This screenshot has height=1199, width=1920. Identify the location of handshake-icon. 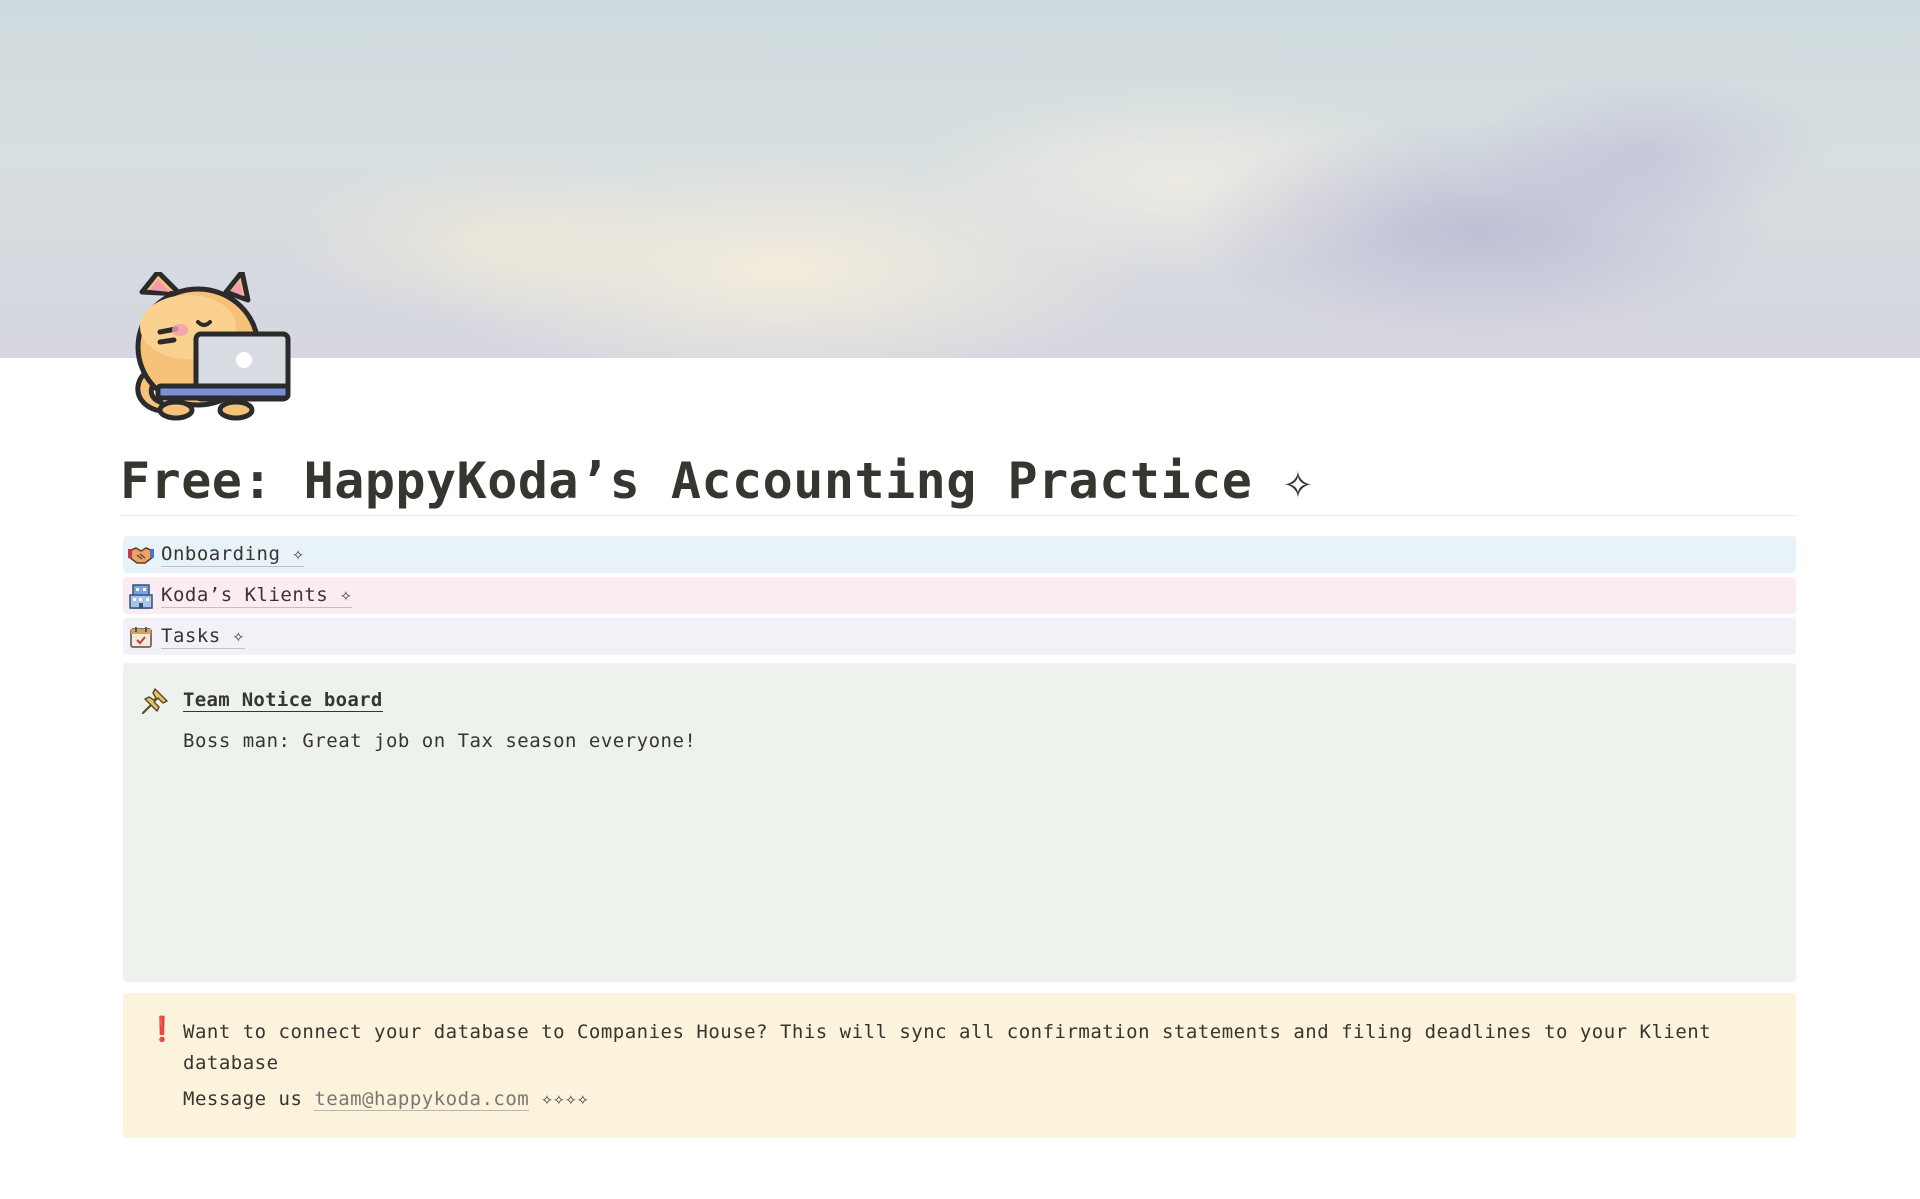
(141, 555).